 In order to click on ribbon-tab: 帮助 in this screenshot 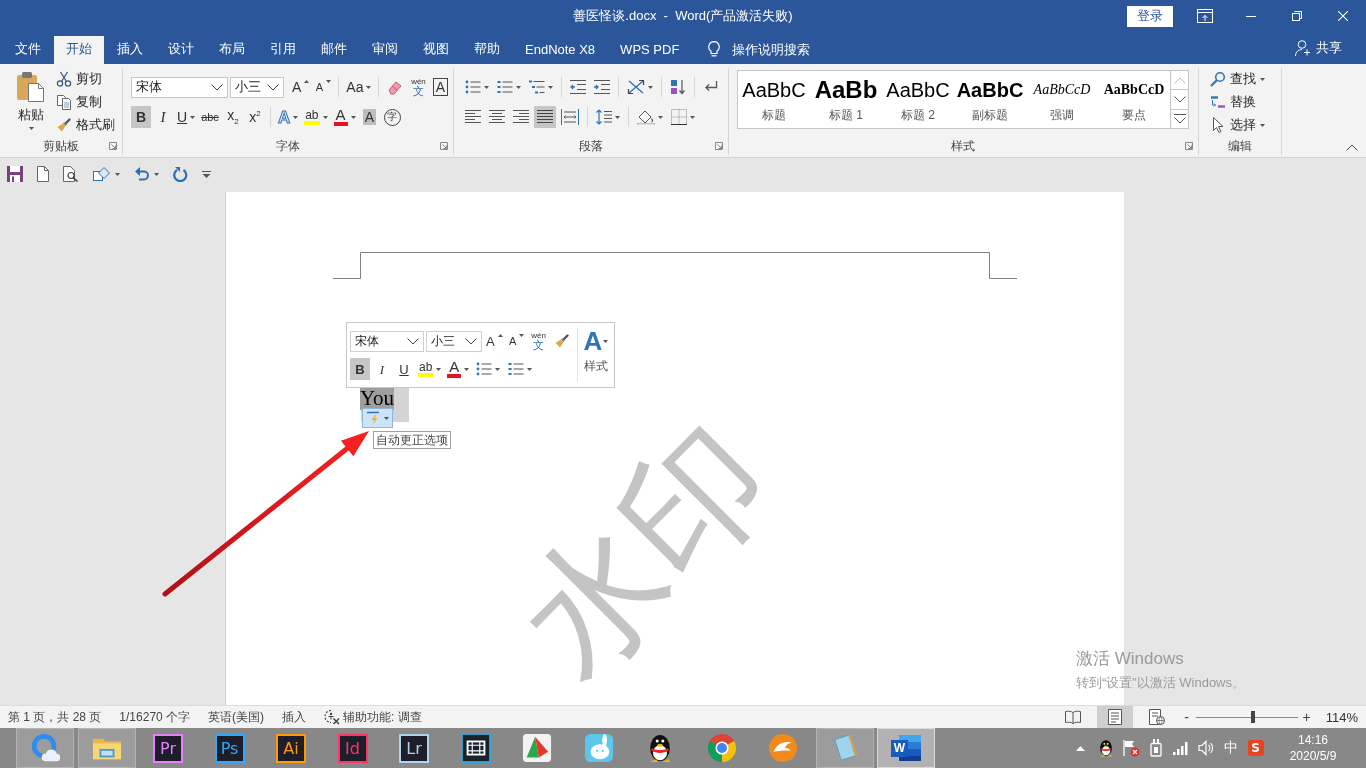, I will do `click(487, 50)`.